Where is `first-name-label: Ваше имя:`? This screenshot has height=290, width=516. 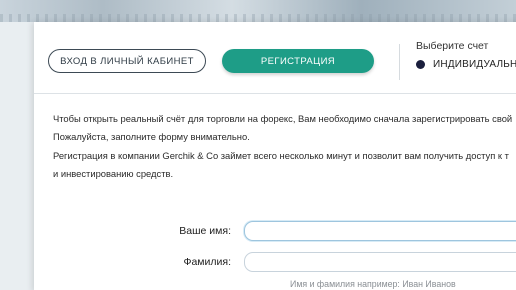 first-name-label: Ваше имя: is located at coordinates (205, 231).